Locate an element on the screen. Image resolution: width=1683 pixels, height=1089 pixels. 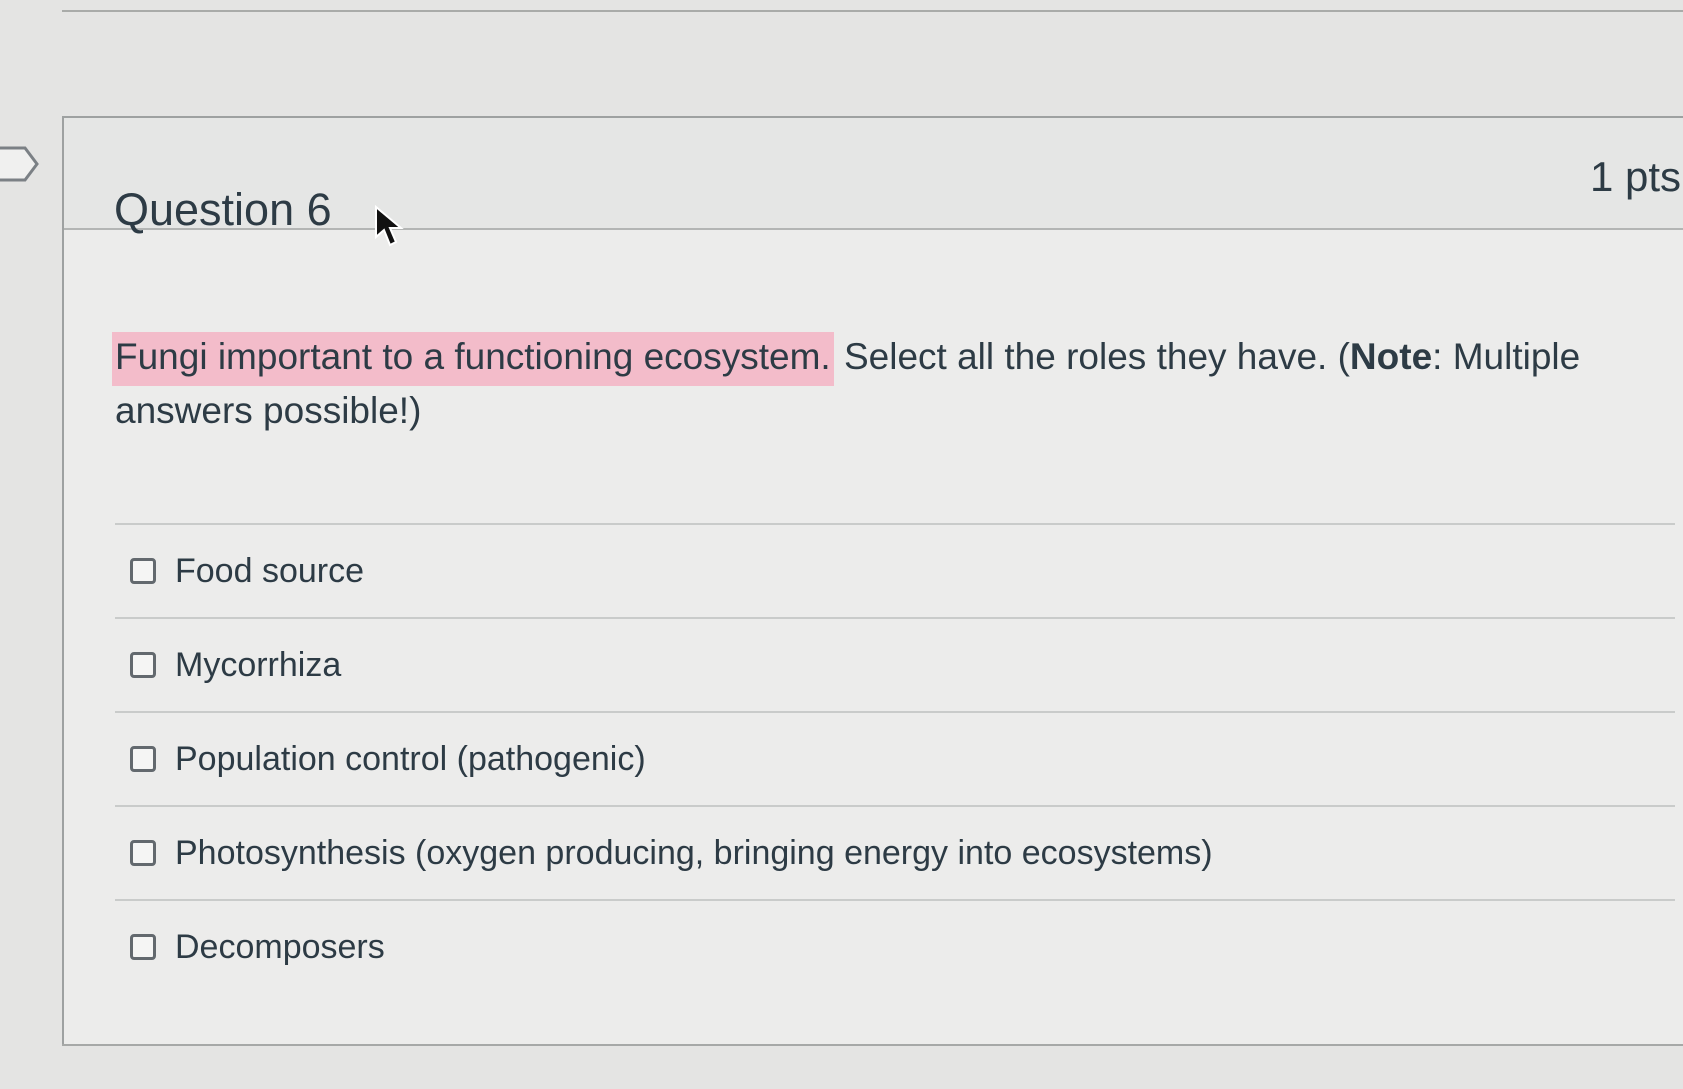
question-points: 1 pts is located at coordinates (1636, 176).